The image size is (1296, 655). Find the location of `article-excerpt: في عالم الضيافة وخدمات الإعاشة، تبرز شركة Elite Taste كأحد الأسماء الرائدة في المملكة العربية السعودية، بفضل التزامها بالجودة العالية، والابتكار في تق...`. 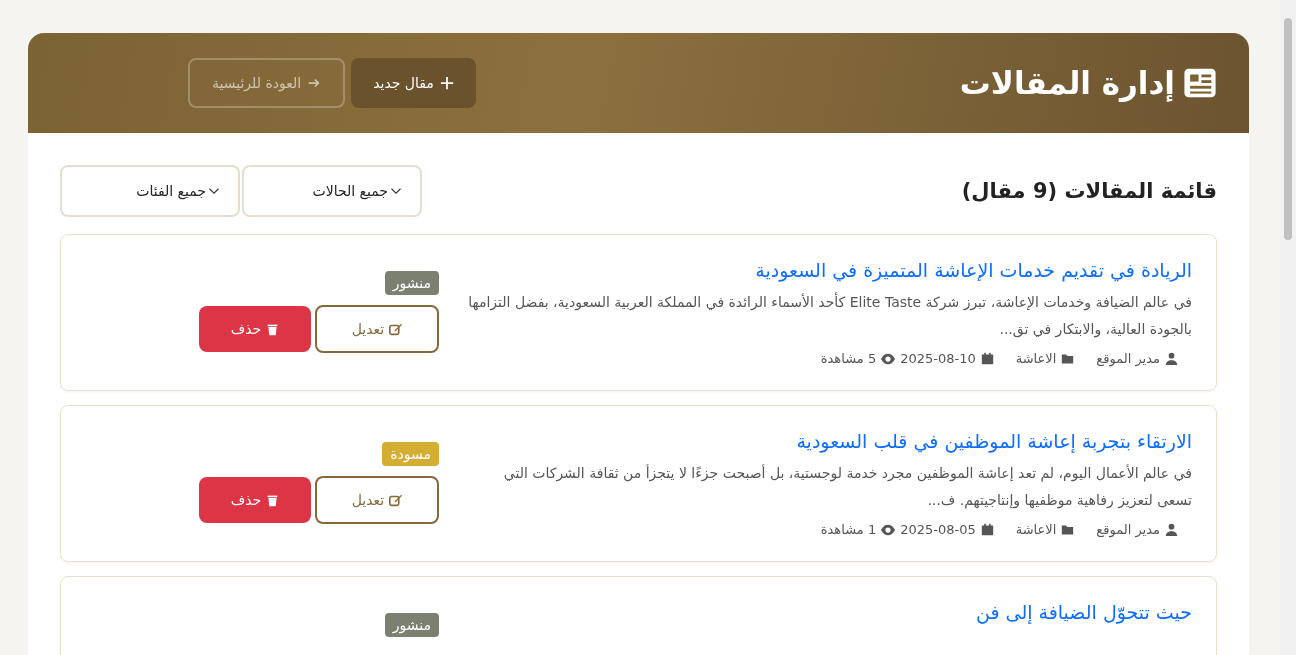

article-excerpt: في عالم الضيافة وخدمات الإعاشة، تبرز شركة Elite Taste كأحد الأسماء الرائدة في المملكة العربية السعودية، بفضل التزامها بالجودة العالية، والابتكار في تق... is located at coordinates (830, 315).